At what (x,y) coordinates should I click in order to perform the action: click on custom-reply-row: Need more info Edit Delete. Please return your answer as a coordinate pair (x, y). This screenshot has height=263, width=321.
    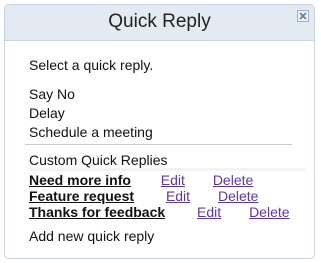
    Looking at the image, I should click on (159, 180).